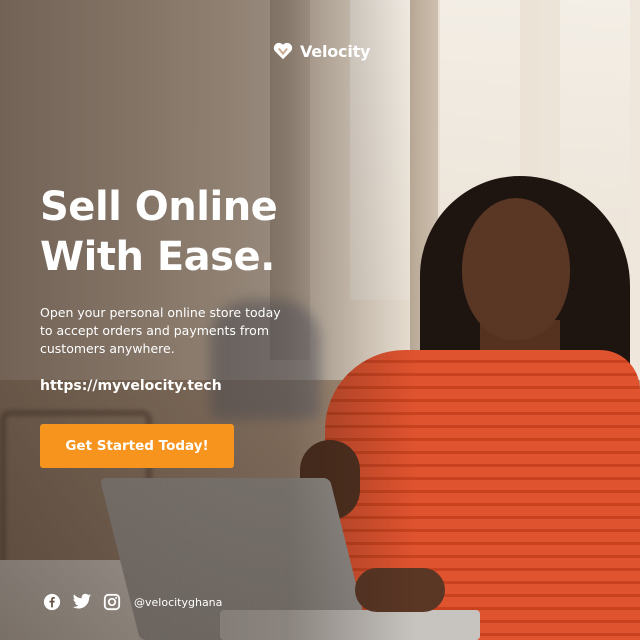 The height and width of the screenshot is (640, 640). What do you see at coordinates (178, 602) in the screenshot?
I see `social-handle: @velocityghana` at bounding box center [178, 602].